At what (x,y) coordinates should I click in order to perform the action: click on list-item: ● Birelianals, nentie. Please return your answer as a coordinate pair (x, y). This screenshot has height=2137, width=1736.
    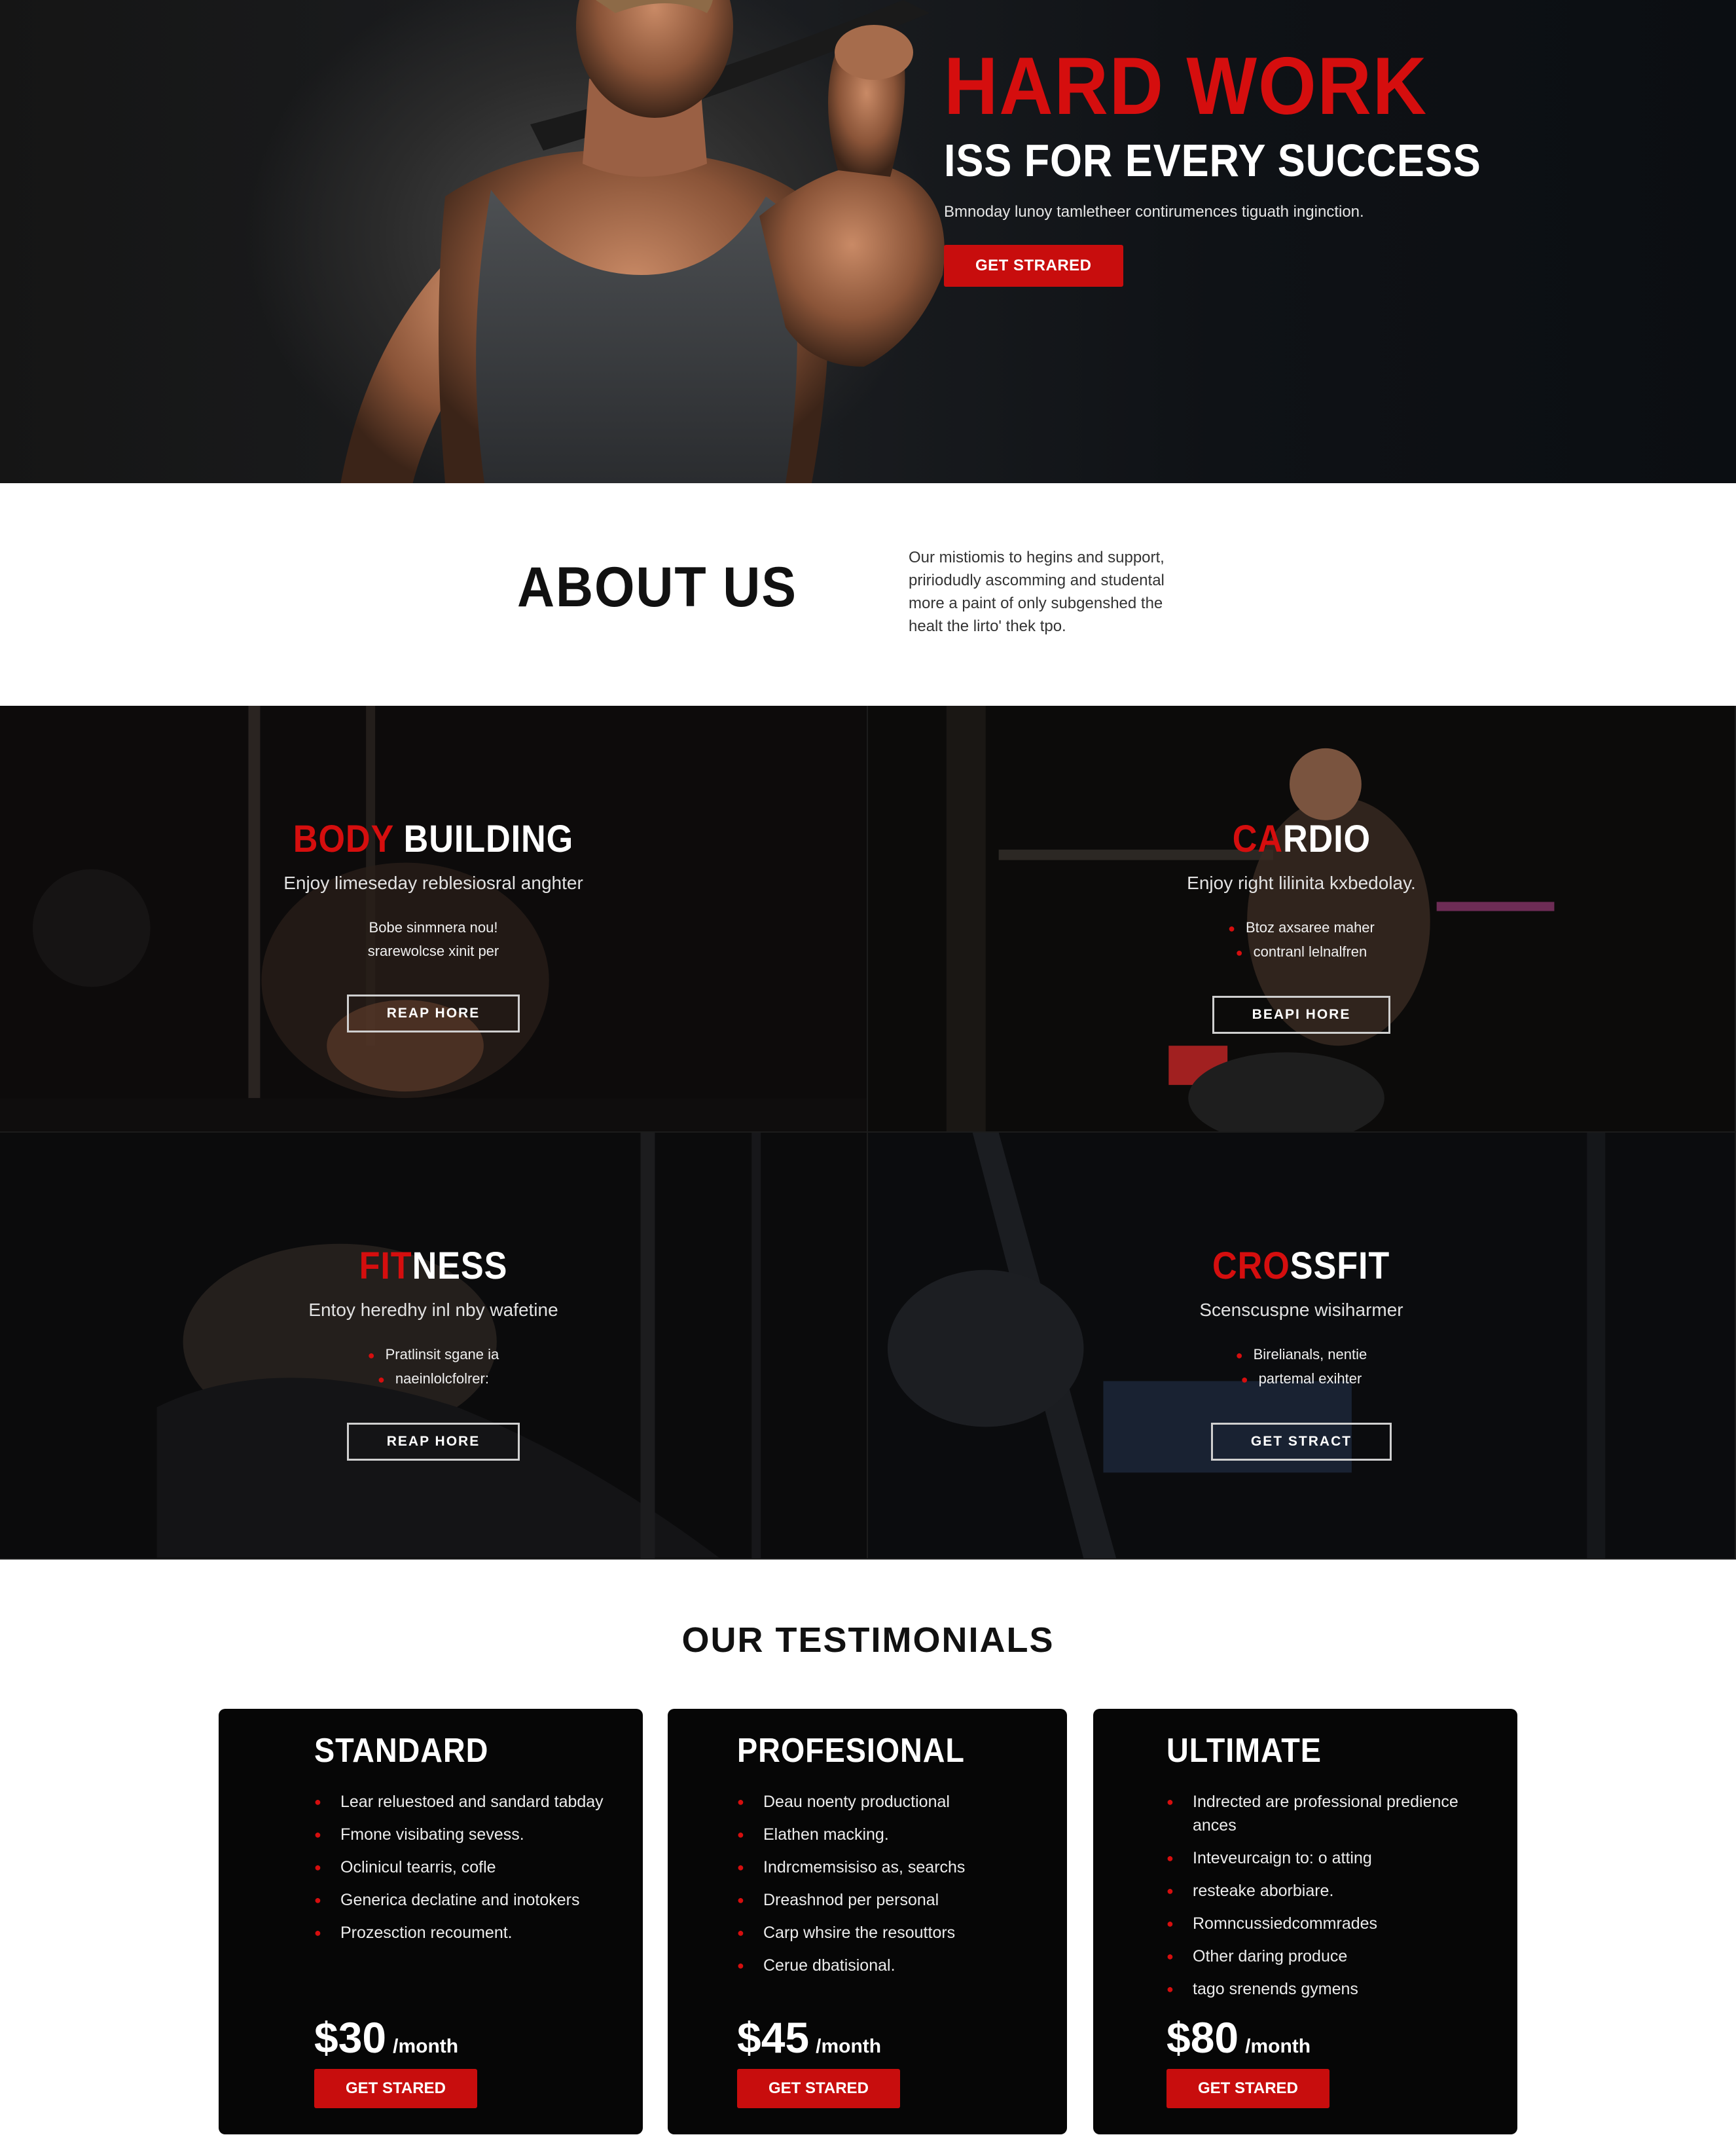
    Looking at the image, I should click on (1301, 1354).